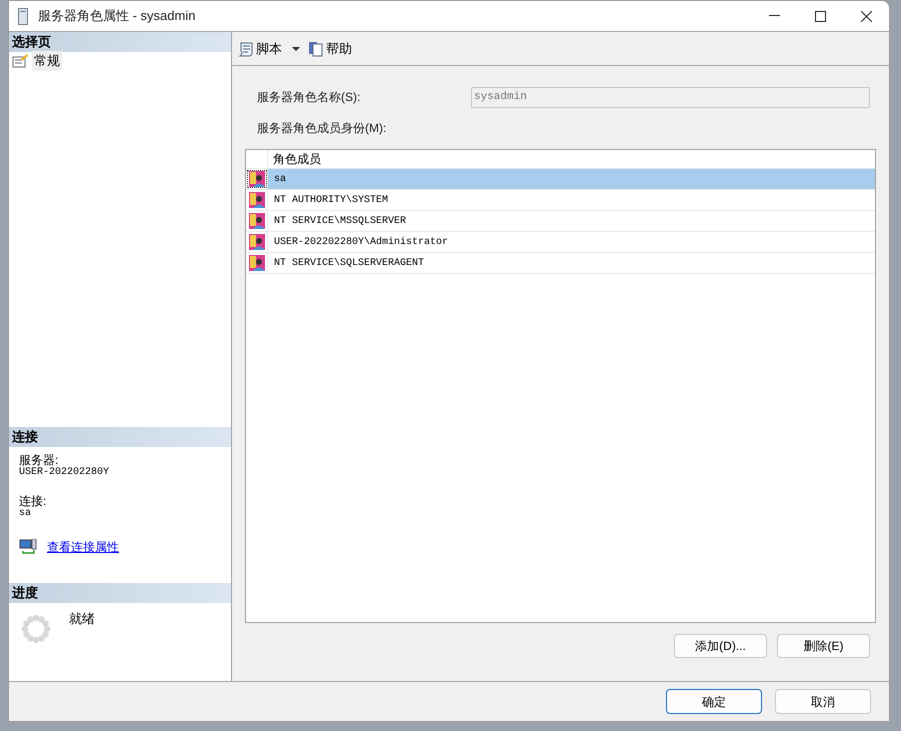 This screenshot has height=731, width=901. Describe the element at coordinates (64, 473) in the screenshot. I see `server-name: USER-202202280Y` at that location.